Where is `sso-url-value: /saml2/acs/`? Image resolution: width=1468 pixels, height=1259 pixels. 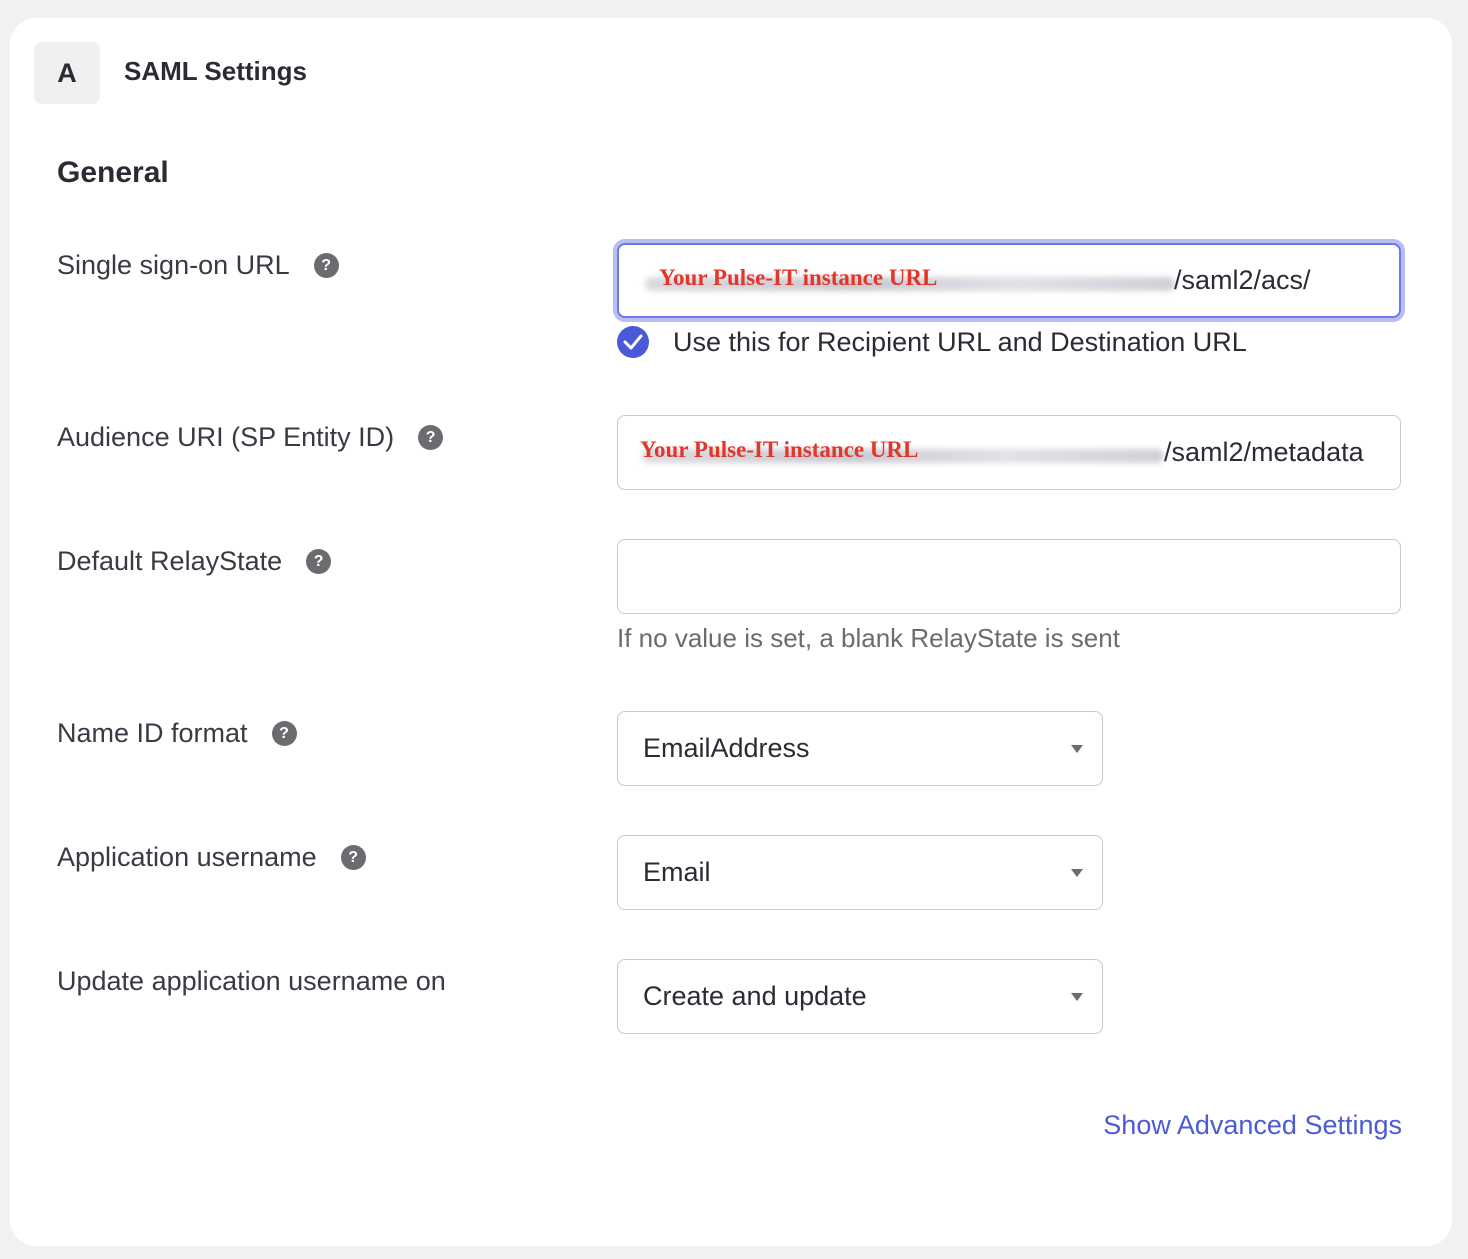
sso-url-value: /saml2/acs/ is located at coordinates (1242, 280).